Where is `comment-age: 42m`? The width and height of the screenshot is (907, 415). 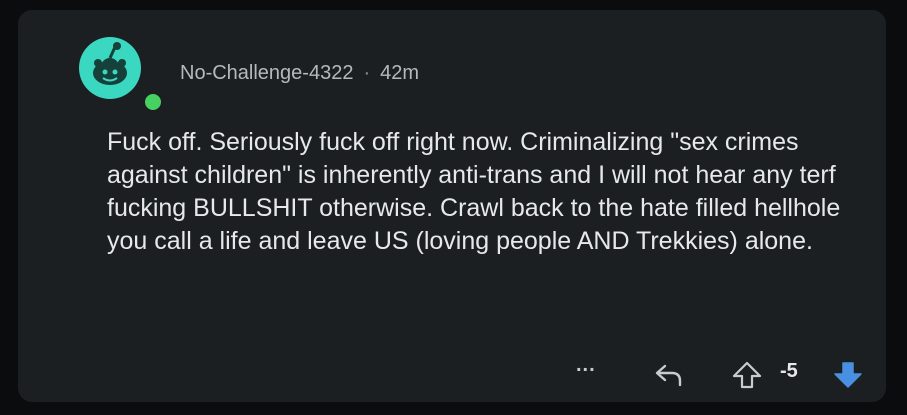 comment-age: 42m is located at coordinates (400, 73).